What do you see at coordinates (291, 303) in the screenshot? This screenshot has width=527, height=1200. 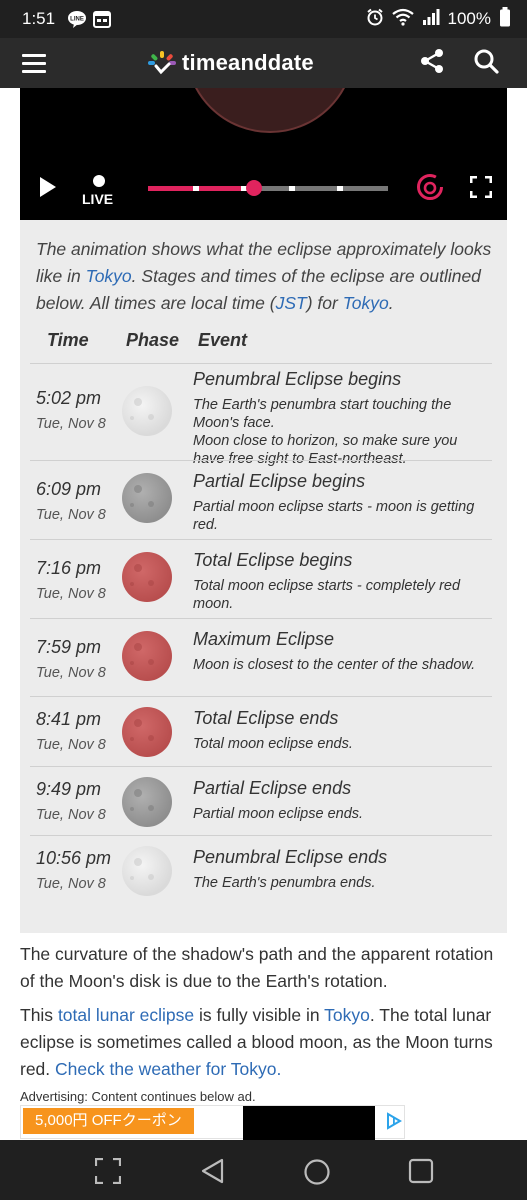 I see `jst-link: JST` at bounding box center [291, 303].